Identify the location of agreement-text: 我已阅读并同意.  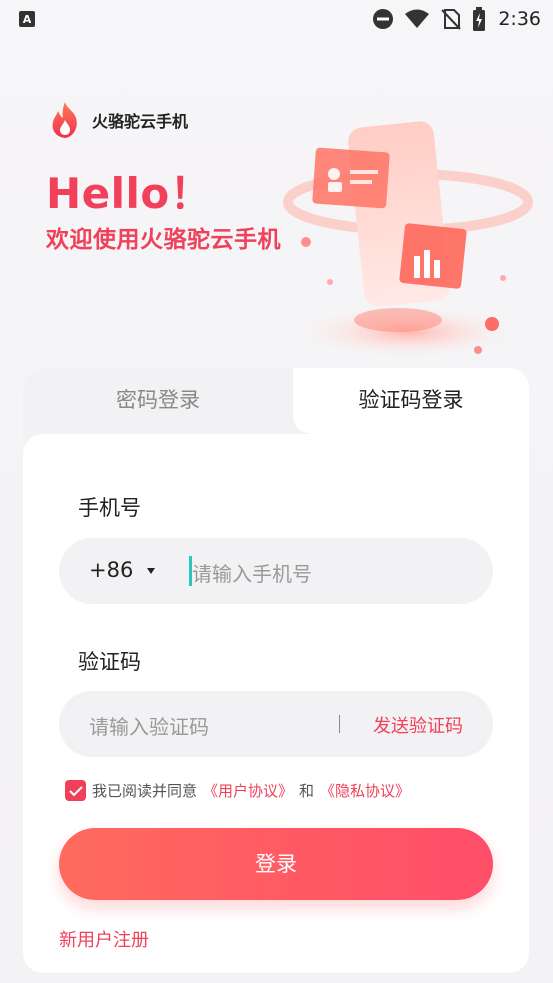
(145, 791).